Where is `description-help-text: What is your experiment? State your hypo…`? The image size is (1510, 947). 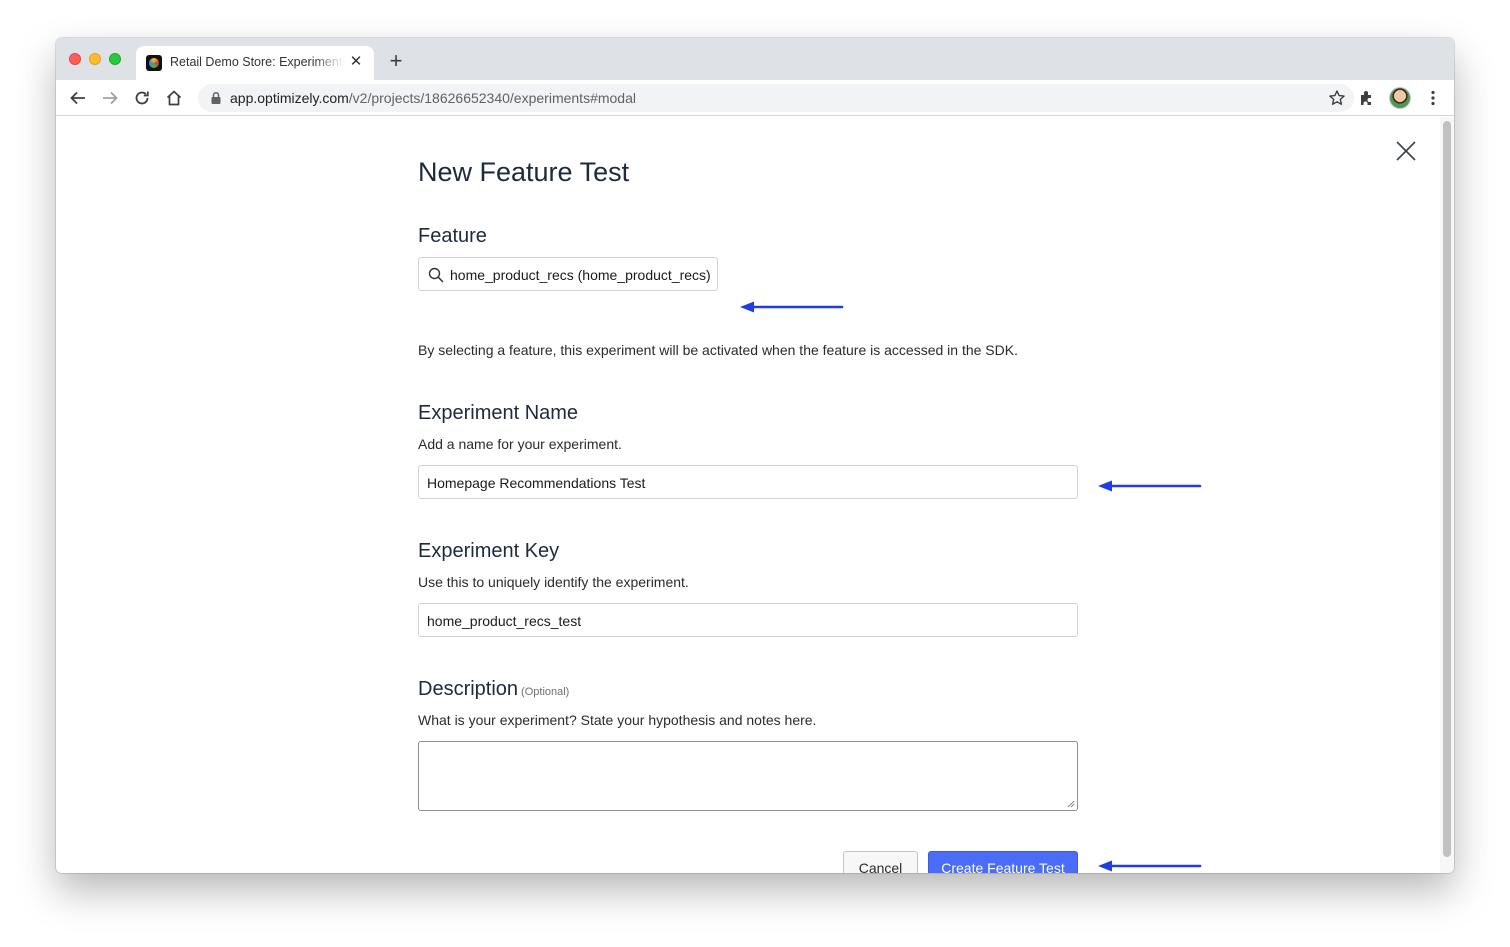
description-help-text: What is your experiment? State your hypo… is located at coordinates (617, 720).